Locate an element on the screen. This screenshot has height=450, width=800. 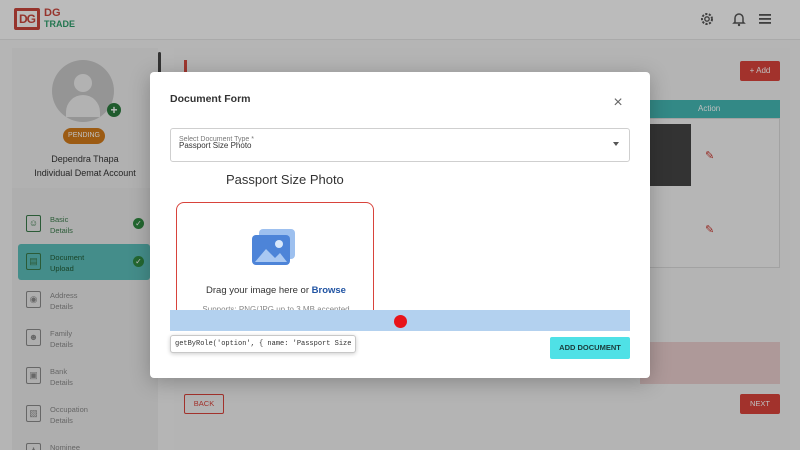
add-document-button: ADD DOCUMENT is located at coordinates (590, 348).